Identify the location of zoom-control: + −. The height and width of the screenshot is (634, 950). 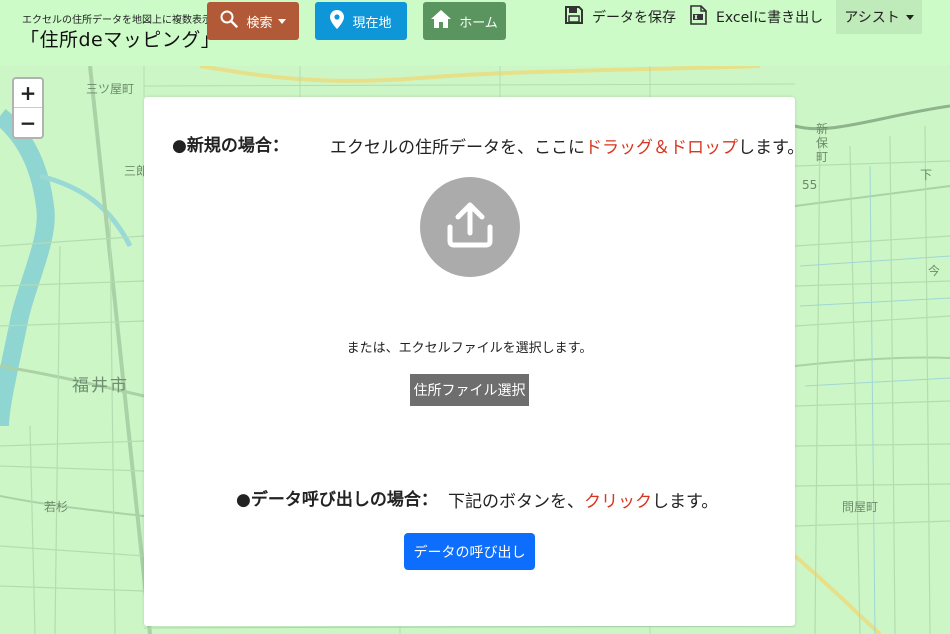
(28, 108).